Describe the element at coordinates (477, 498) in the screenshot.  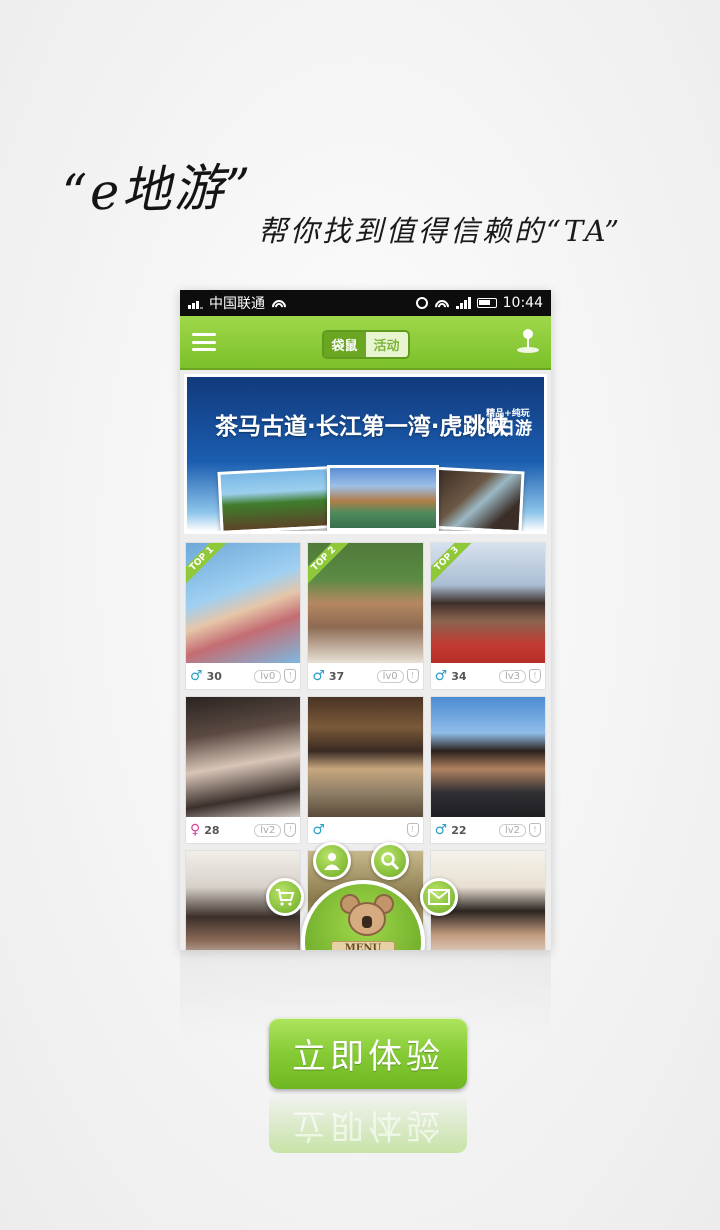
I see `banner-photo-gorge` at that location.